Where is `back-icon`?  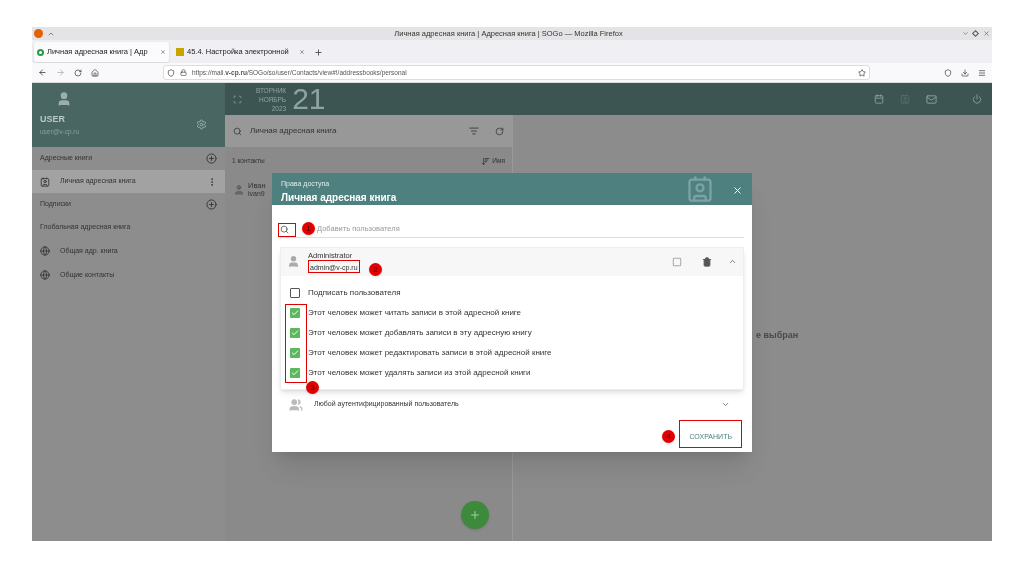 back-icon is located at coordinates (42, 72).